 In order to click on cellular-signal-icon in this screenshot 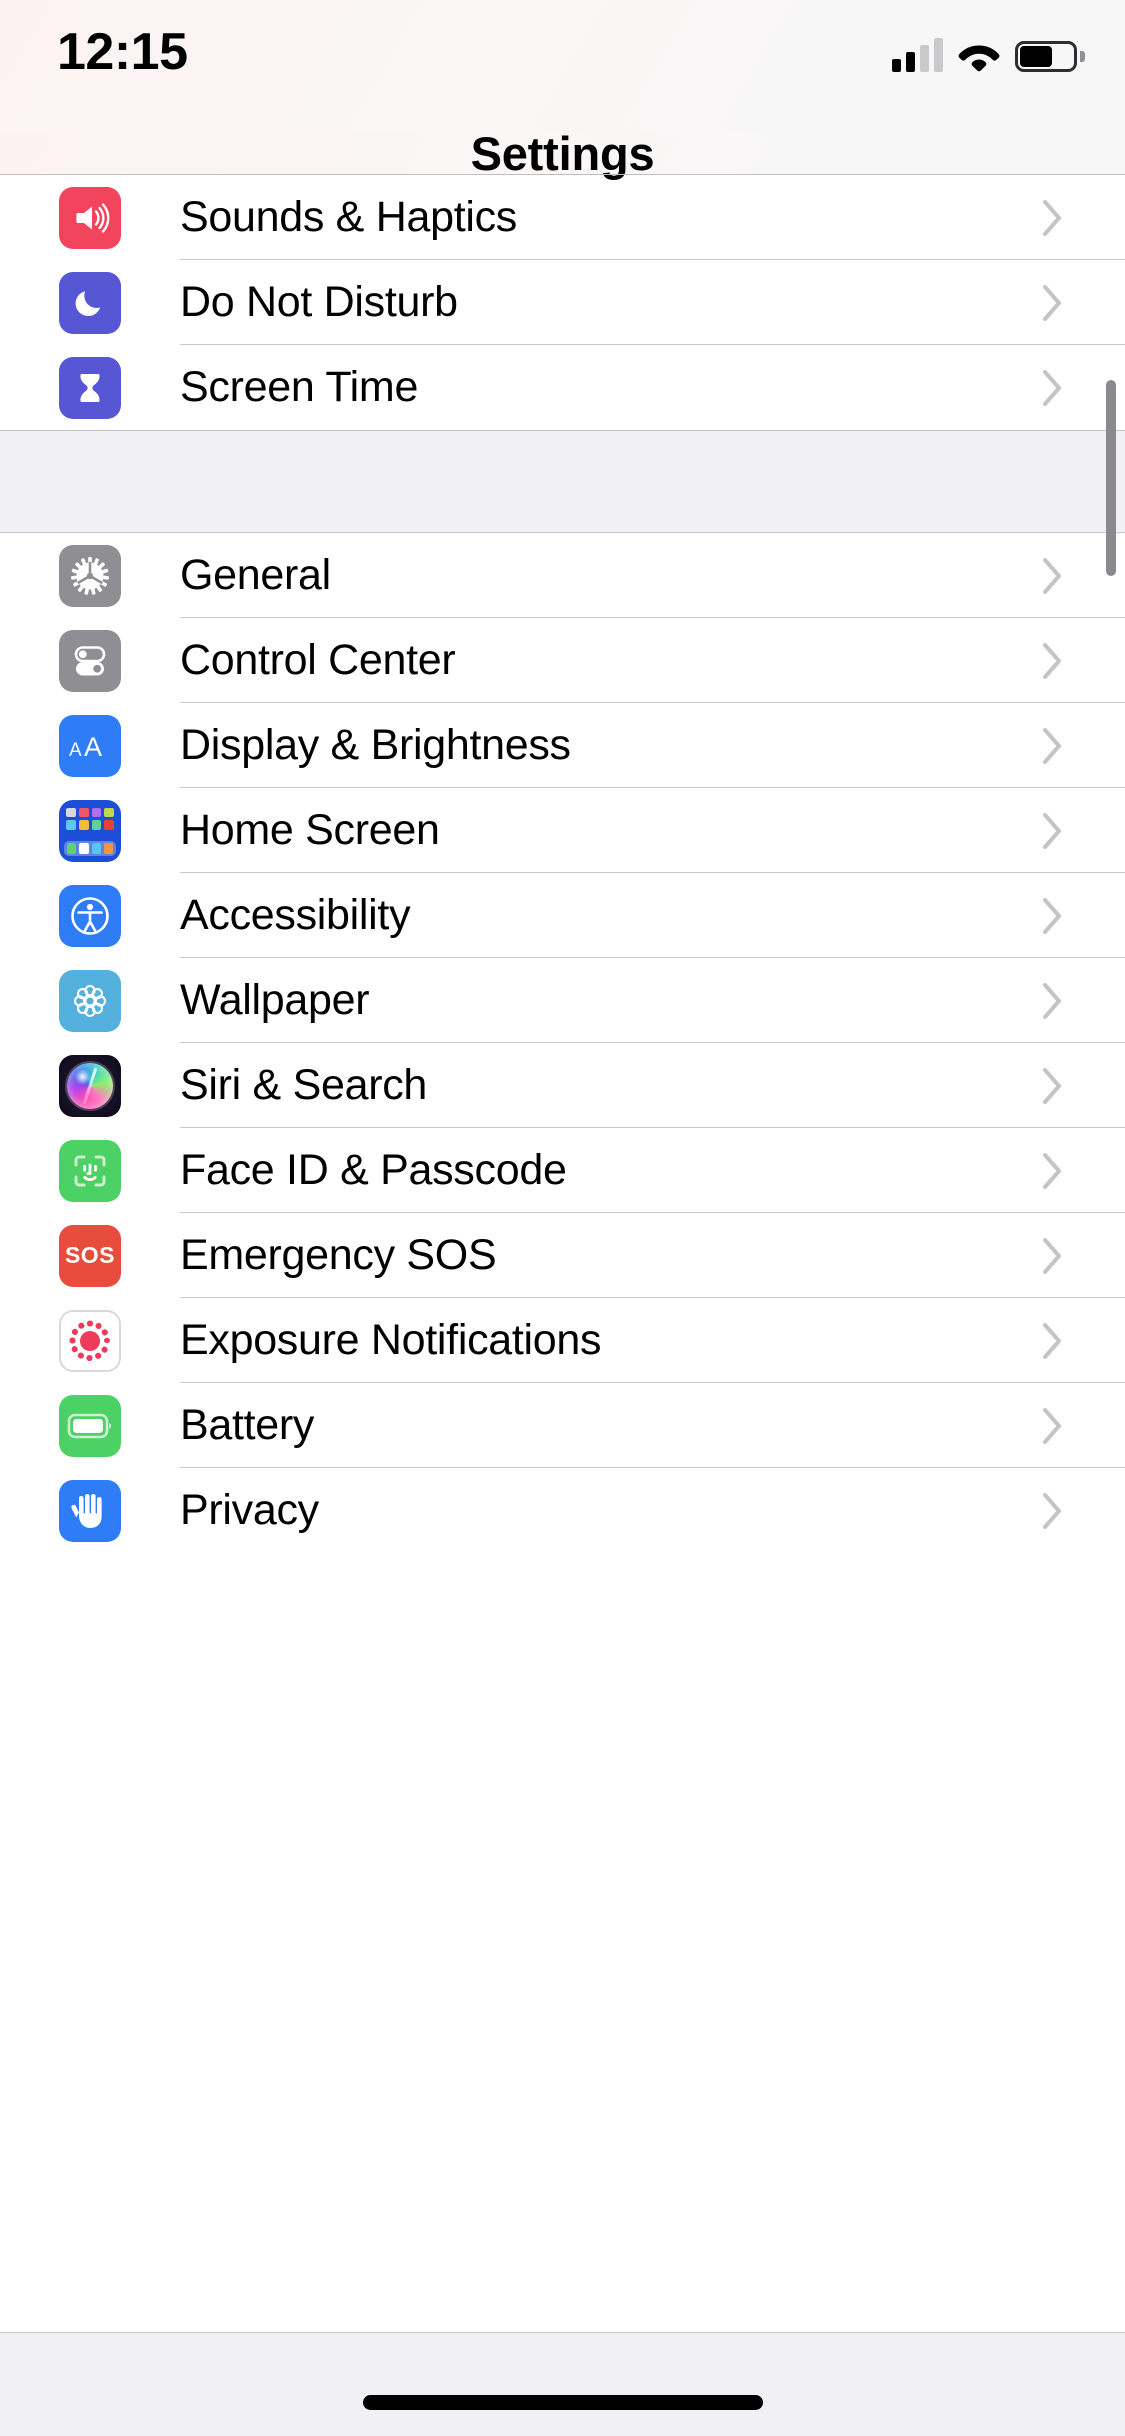, I will do `click(917, 55)`.